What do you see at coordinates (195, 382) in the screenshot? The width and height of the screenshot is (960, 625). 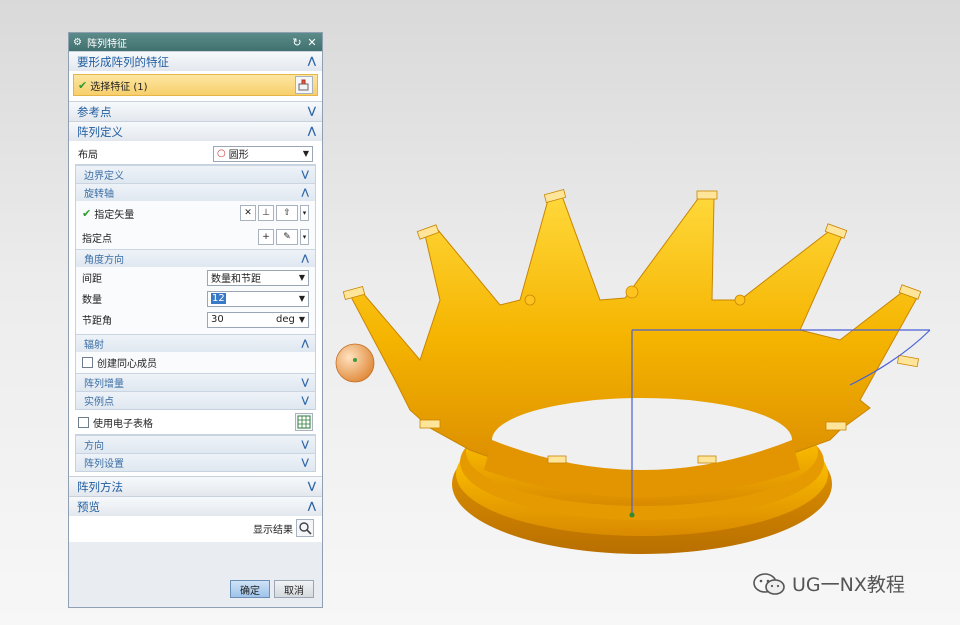 I see `increment-header: 阵列增量 ⋁` at bounding box center [195, 382].